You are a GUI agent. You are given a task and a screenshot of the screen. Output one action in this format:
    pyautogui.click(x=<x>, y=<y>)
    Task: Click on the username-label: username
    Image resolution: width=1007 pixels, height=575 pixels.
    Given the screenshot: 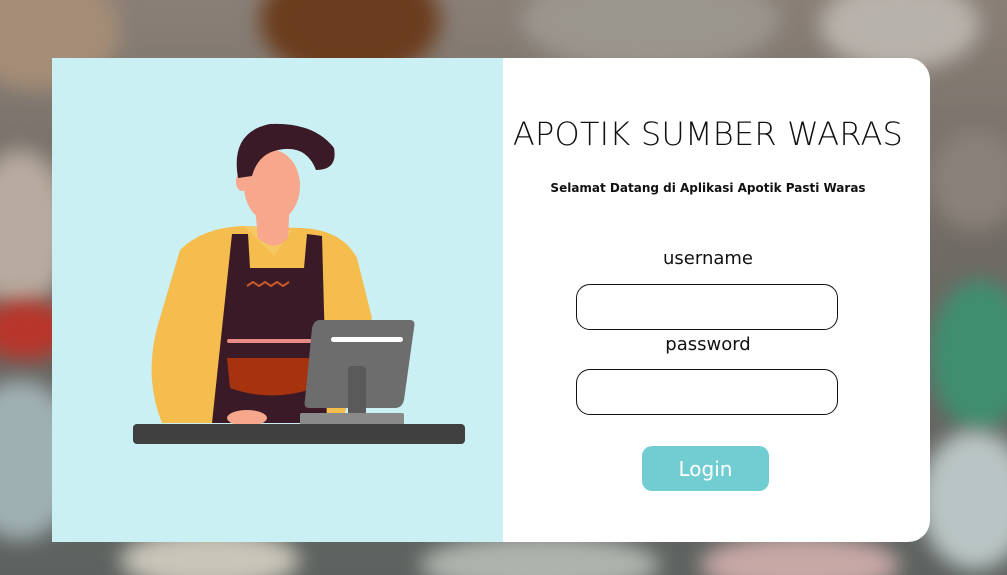 What is the action you would take?
    pyautogui.click(x=708, y=258)
    